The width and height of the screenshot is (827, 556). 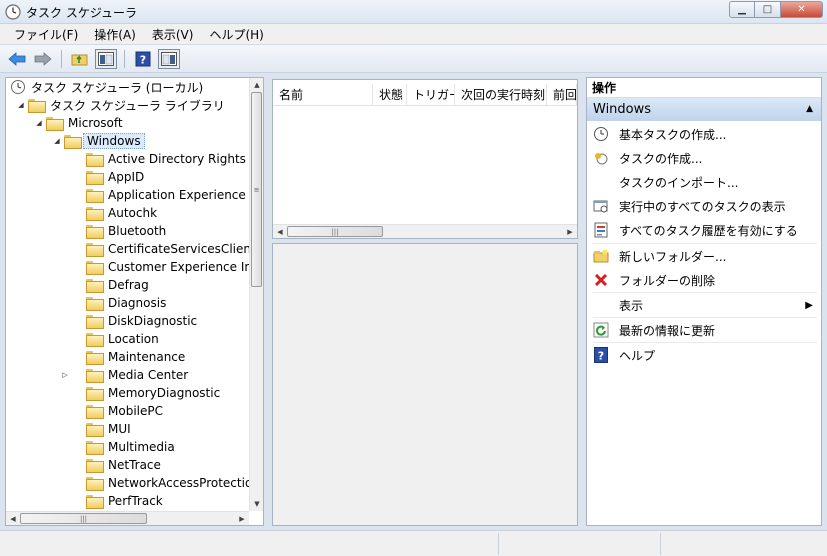 I want to click on help-icon: ?, so click(x=143, y=59).